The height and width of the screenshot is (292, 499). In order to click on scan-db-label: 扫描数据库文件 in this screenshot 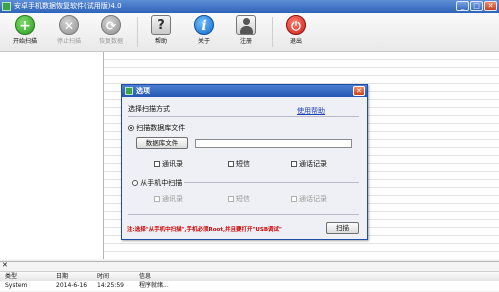, I will do `click(161, 128)`.